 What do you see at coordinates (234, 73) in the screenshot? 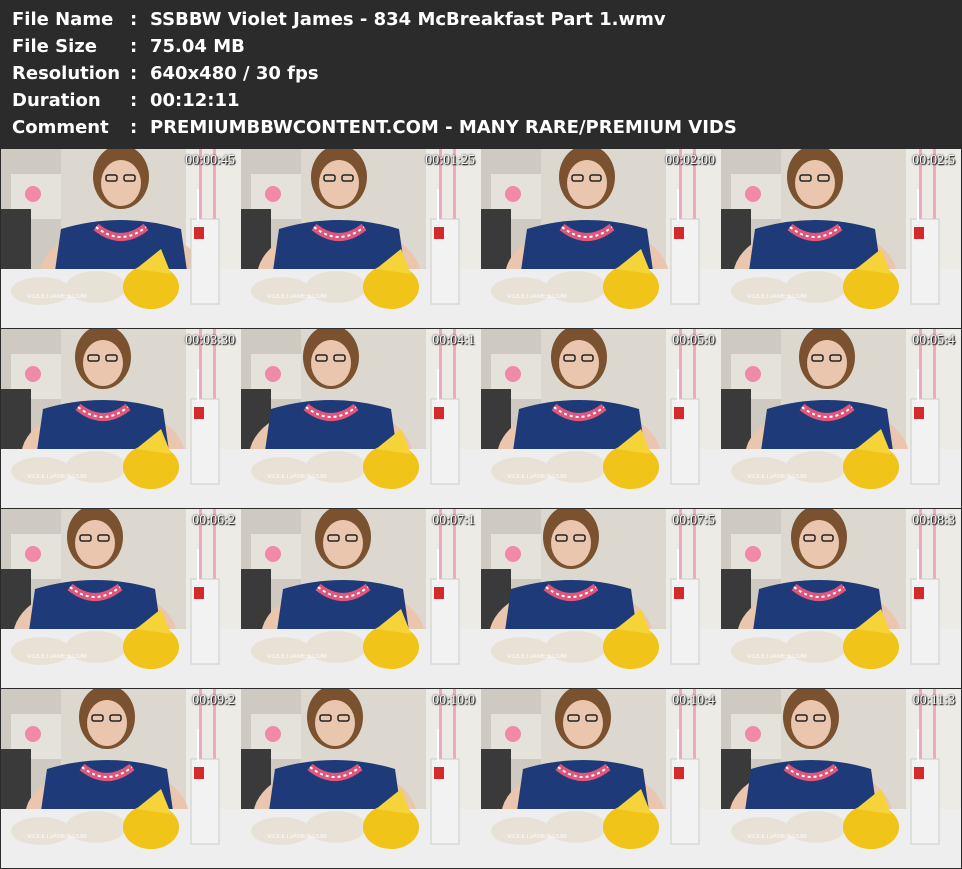
I see `resolution-value: 640x480 / 30 fps` at bounding box center [234, 73].